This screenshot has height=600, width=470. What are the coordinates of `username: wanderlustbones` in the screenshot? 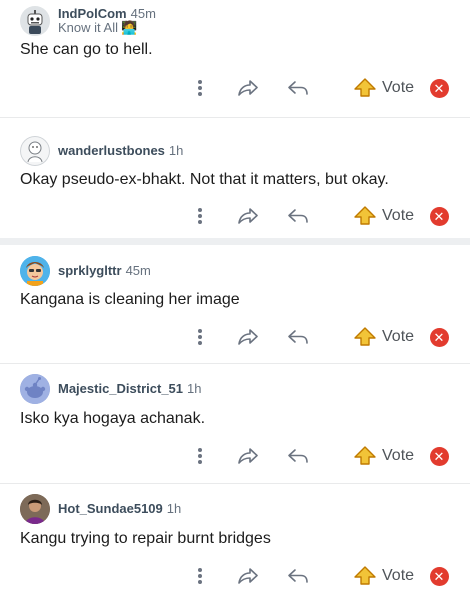 It's located at (111, 151).